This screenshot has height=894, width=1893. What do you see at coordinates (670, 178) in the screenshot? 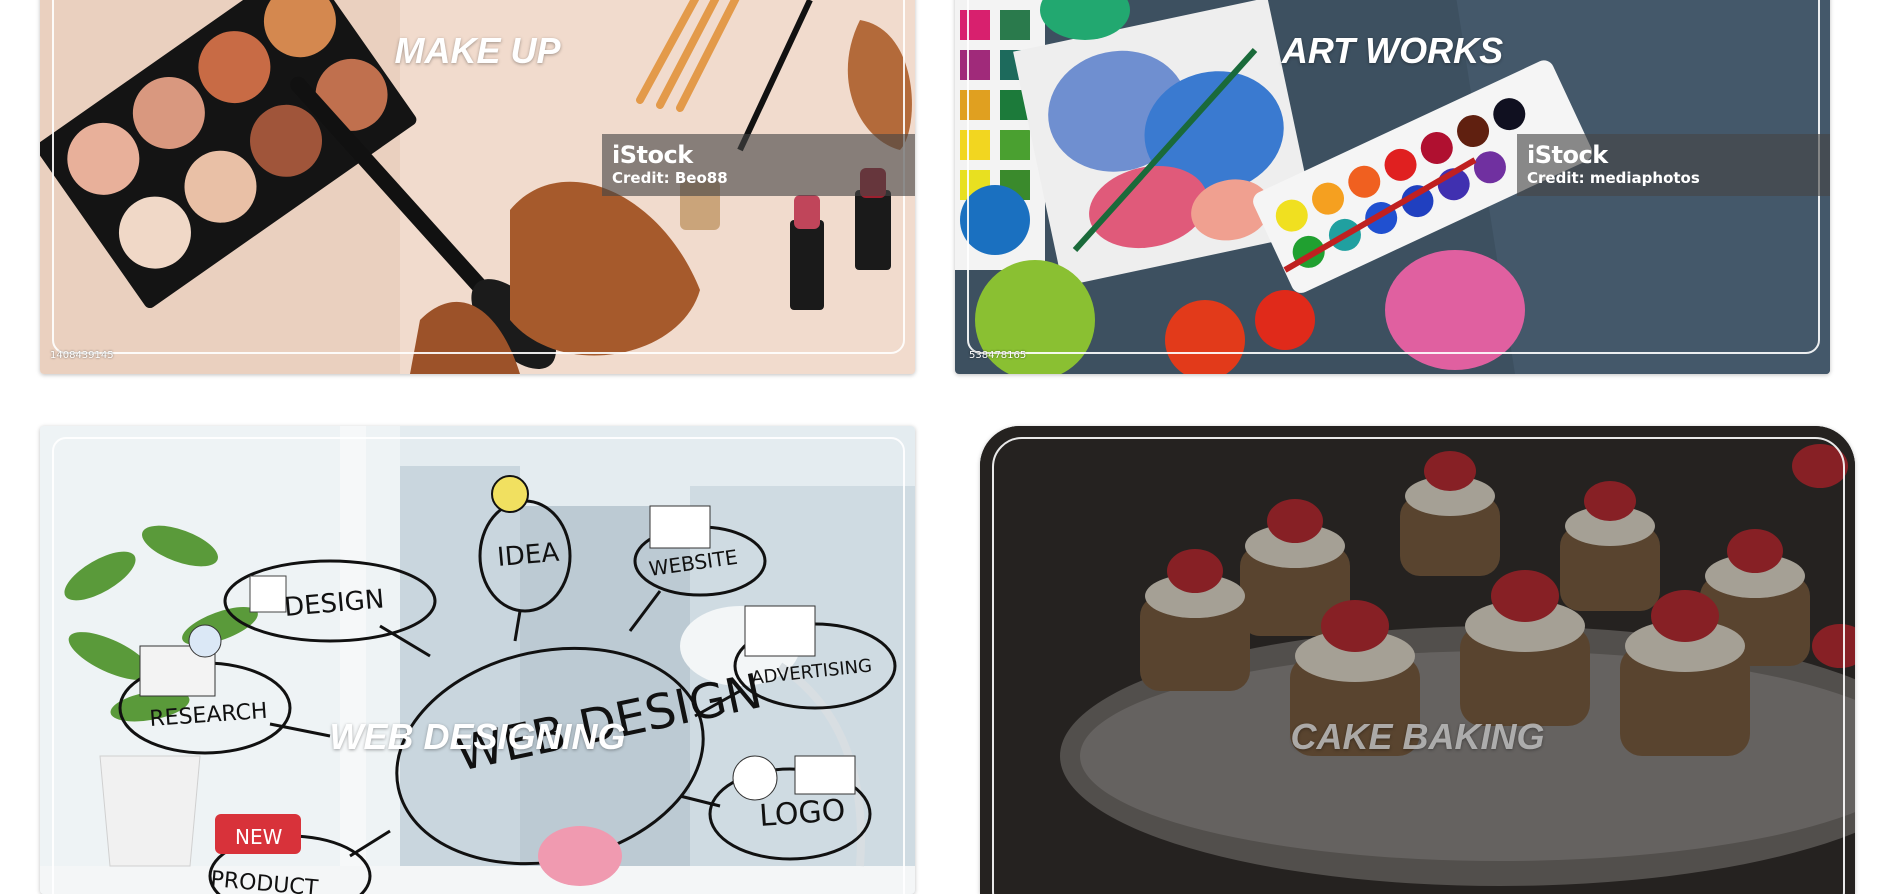
I see `istock-credit: Credit: Beo88` at bounding box center [670, 178].